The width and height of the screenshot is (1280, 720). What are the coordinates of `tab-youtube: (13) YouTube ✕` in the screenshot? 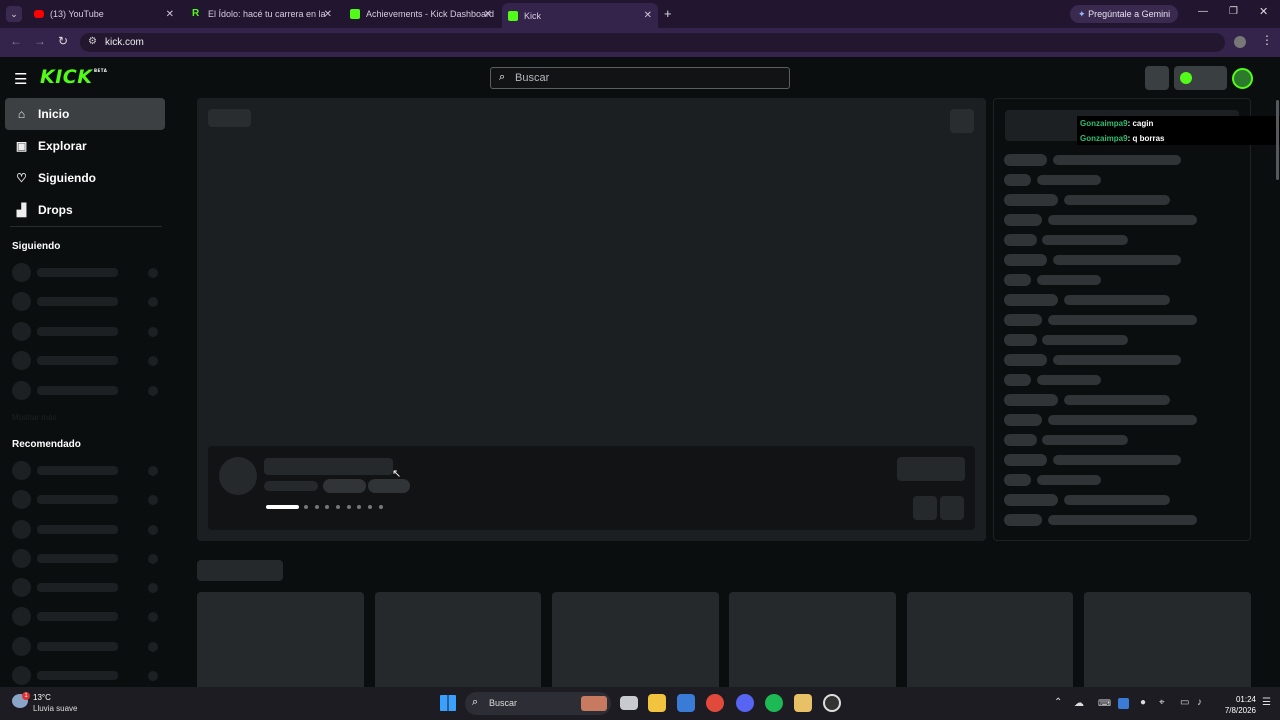 It's located at (104, 14).